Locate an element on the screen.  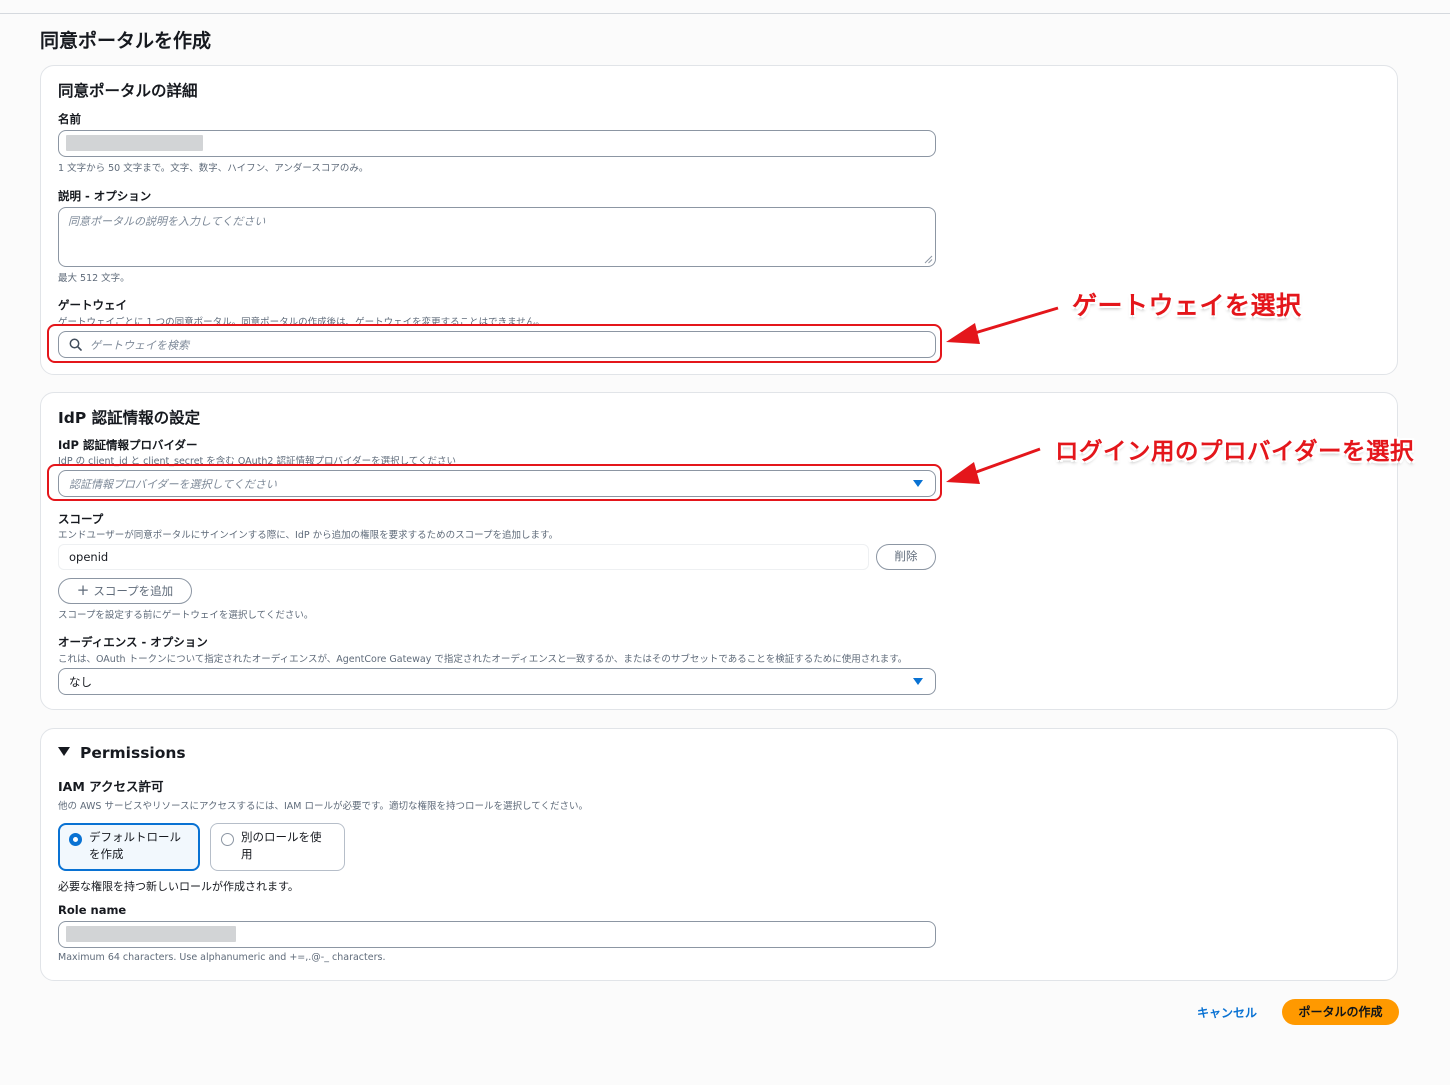
create-portal-button: ポータルの作成 is located at coordinates (1340, 1012).